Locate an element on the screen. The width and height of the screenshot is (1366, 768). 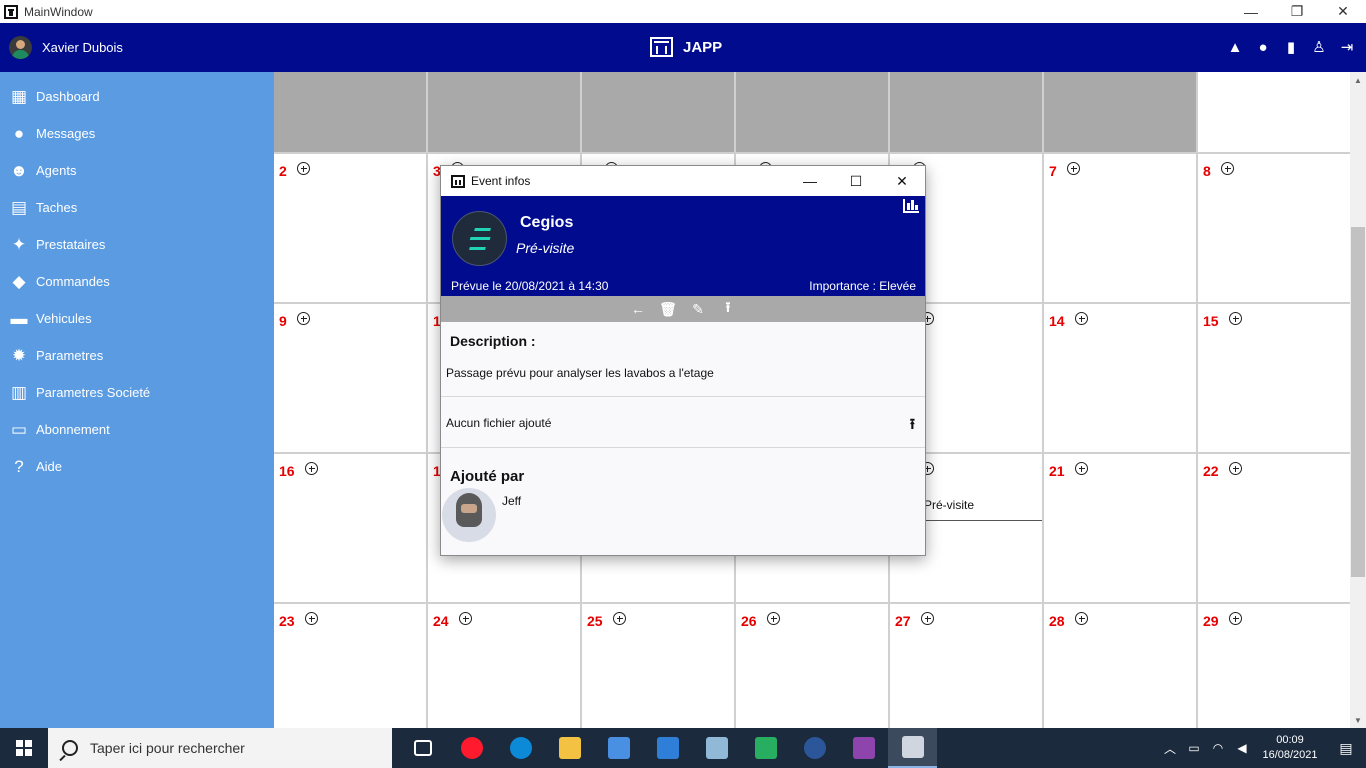
battery-icon: ▭ is located at coordinates (1194, 748).